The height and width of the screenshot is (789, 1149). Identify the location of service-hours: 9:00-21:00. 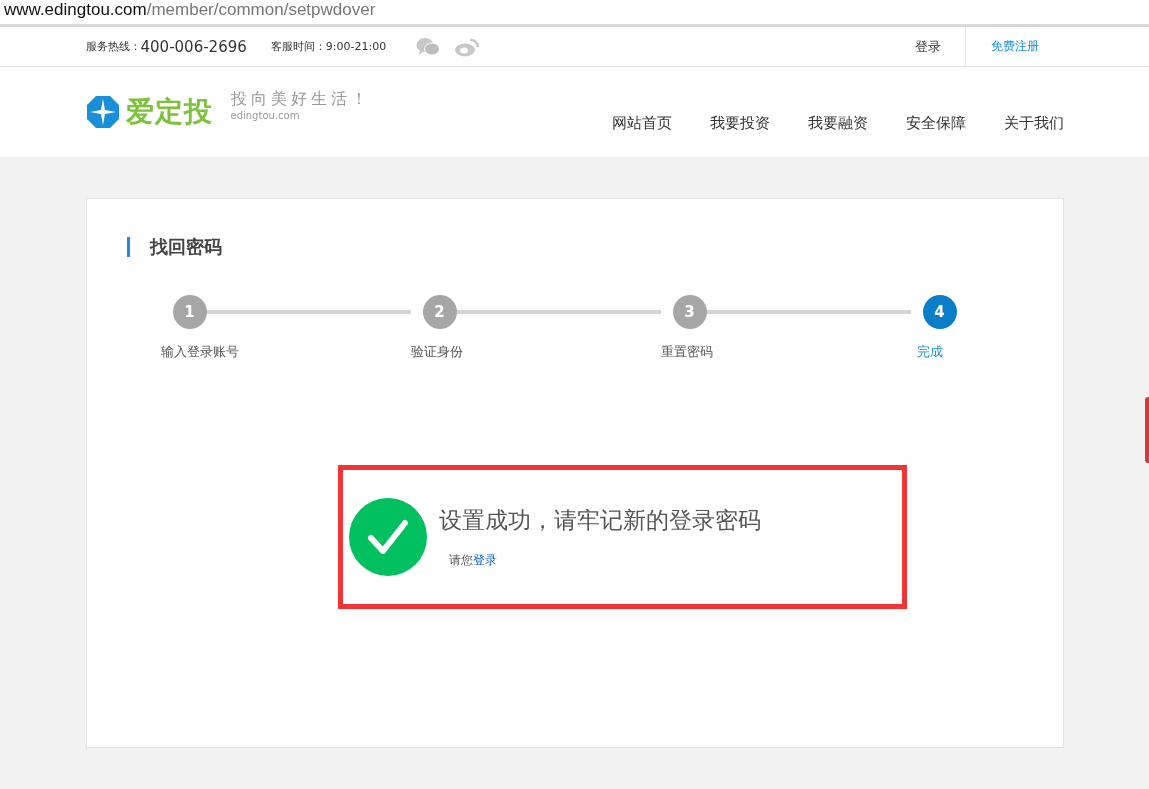
(356, 46).